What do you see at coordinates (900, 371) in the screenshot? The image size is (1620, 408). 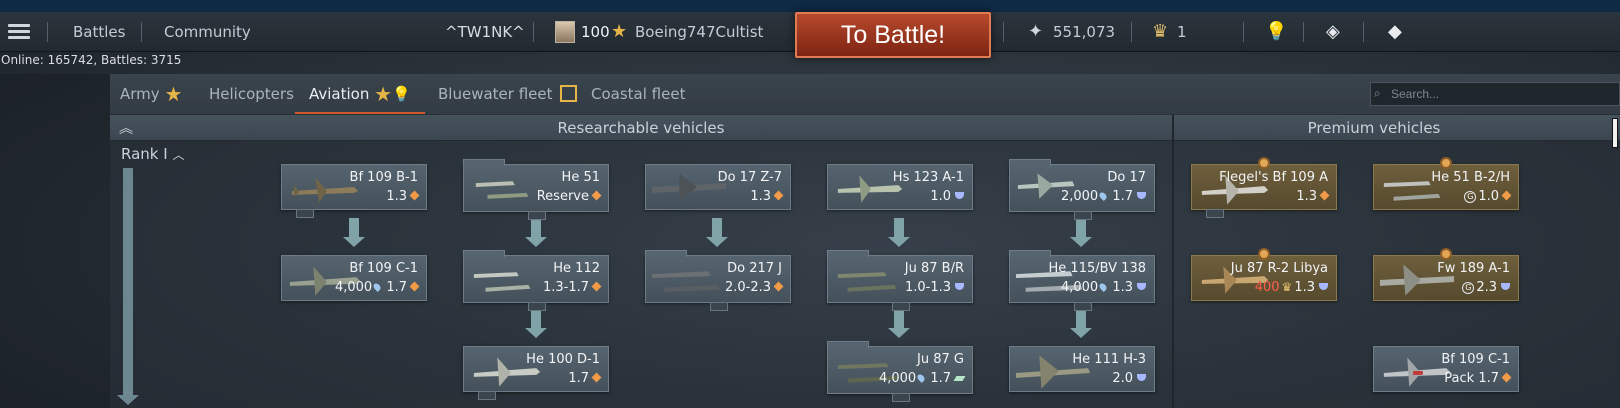 I see `vehicle-folder: Ju 87 G 4,000 1.7` at bounding box center [900, 371].